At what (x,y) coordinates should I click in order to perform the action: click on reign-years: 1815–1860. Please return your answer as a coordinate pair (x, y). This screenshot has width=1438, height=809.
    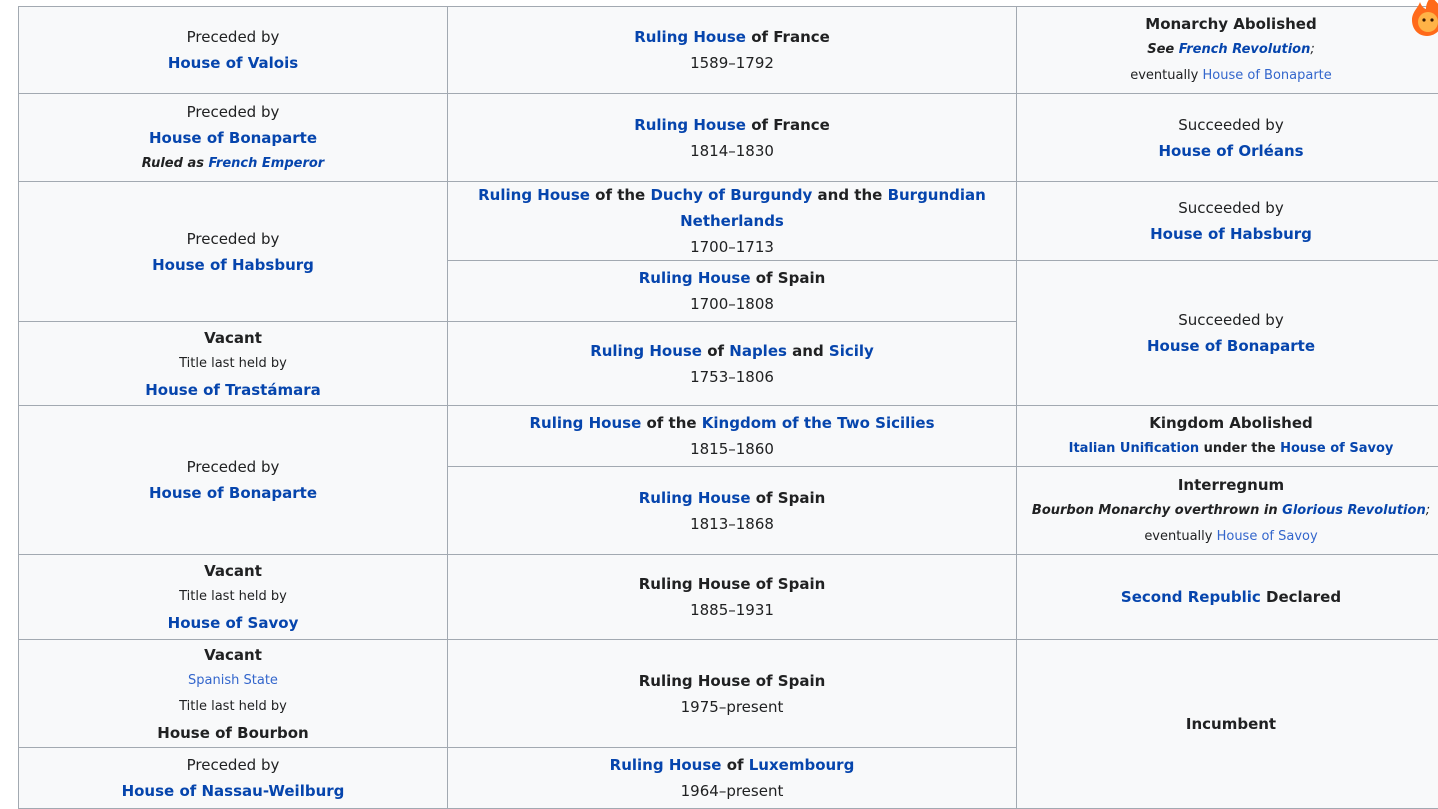
    Looking at the image, I should click on (732, 449).